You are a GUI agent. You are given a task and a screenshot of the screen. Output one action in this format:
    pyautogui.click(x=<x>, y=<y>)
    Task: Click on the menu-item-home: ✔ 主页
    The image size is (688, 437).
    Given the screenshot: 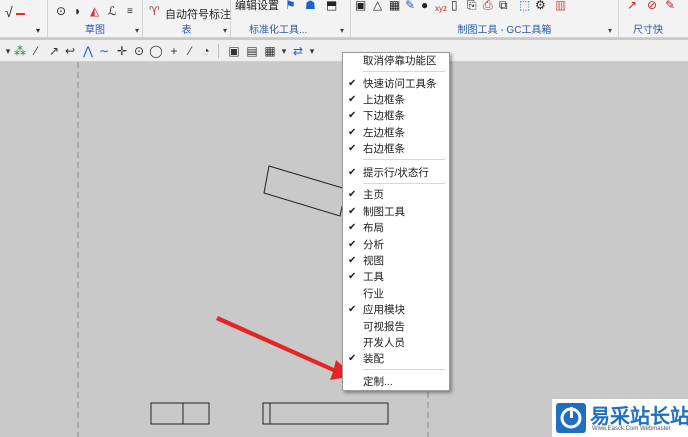 What is the action you would take?
    pyautogui.click(x=396, y=195)
    